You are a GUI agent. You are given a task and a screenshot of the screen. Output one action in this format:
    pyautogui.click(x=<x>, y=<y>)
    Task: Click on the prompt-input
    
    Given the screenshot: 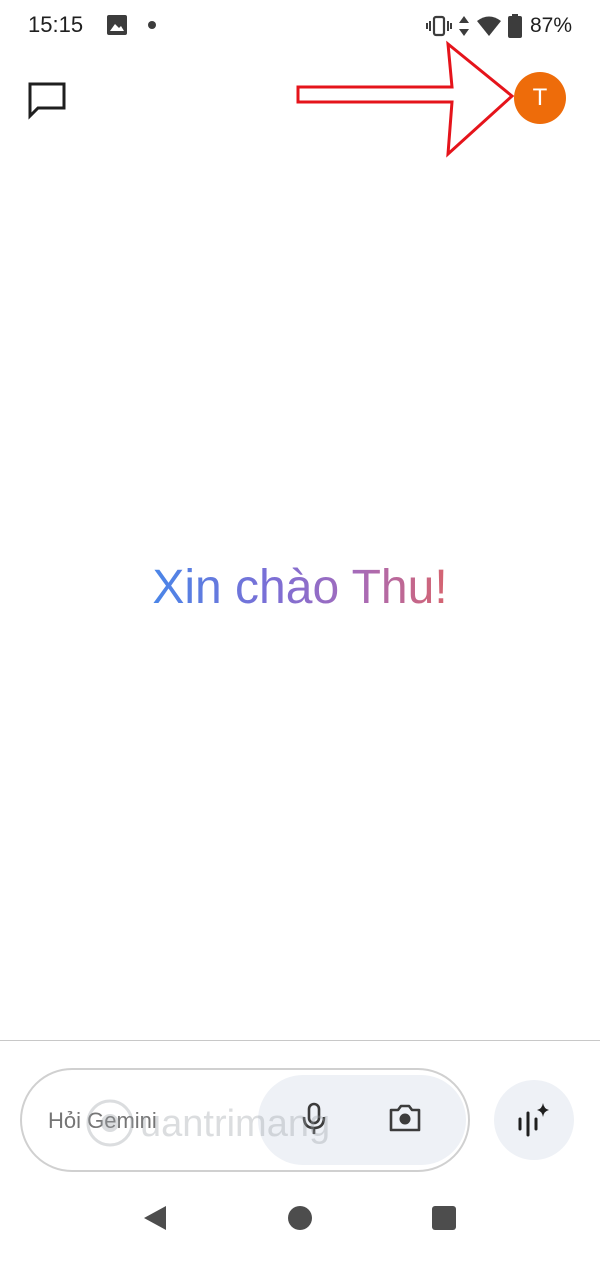 What is the action you would take?
    pyautogui.click(x=148, y=1121)
    